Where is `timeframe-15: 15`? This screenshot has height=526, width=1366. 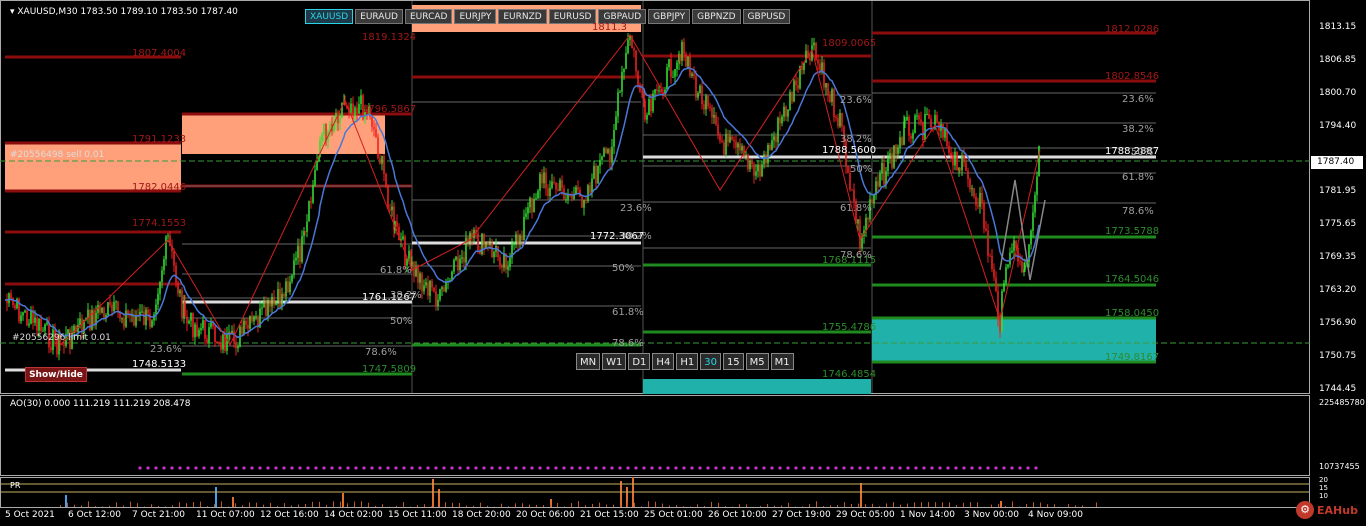 timeframe-15: 15 is located at coordinates (733, 361).